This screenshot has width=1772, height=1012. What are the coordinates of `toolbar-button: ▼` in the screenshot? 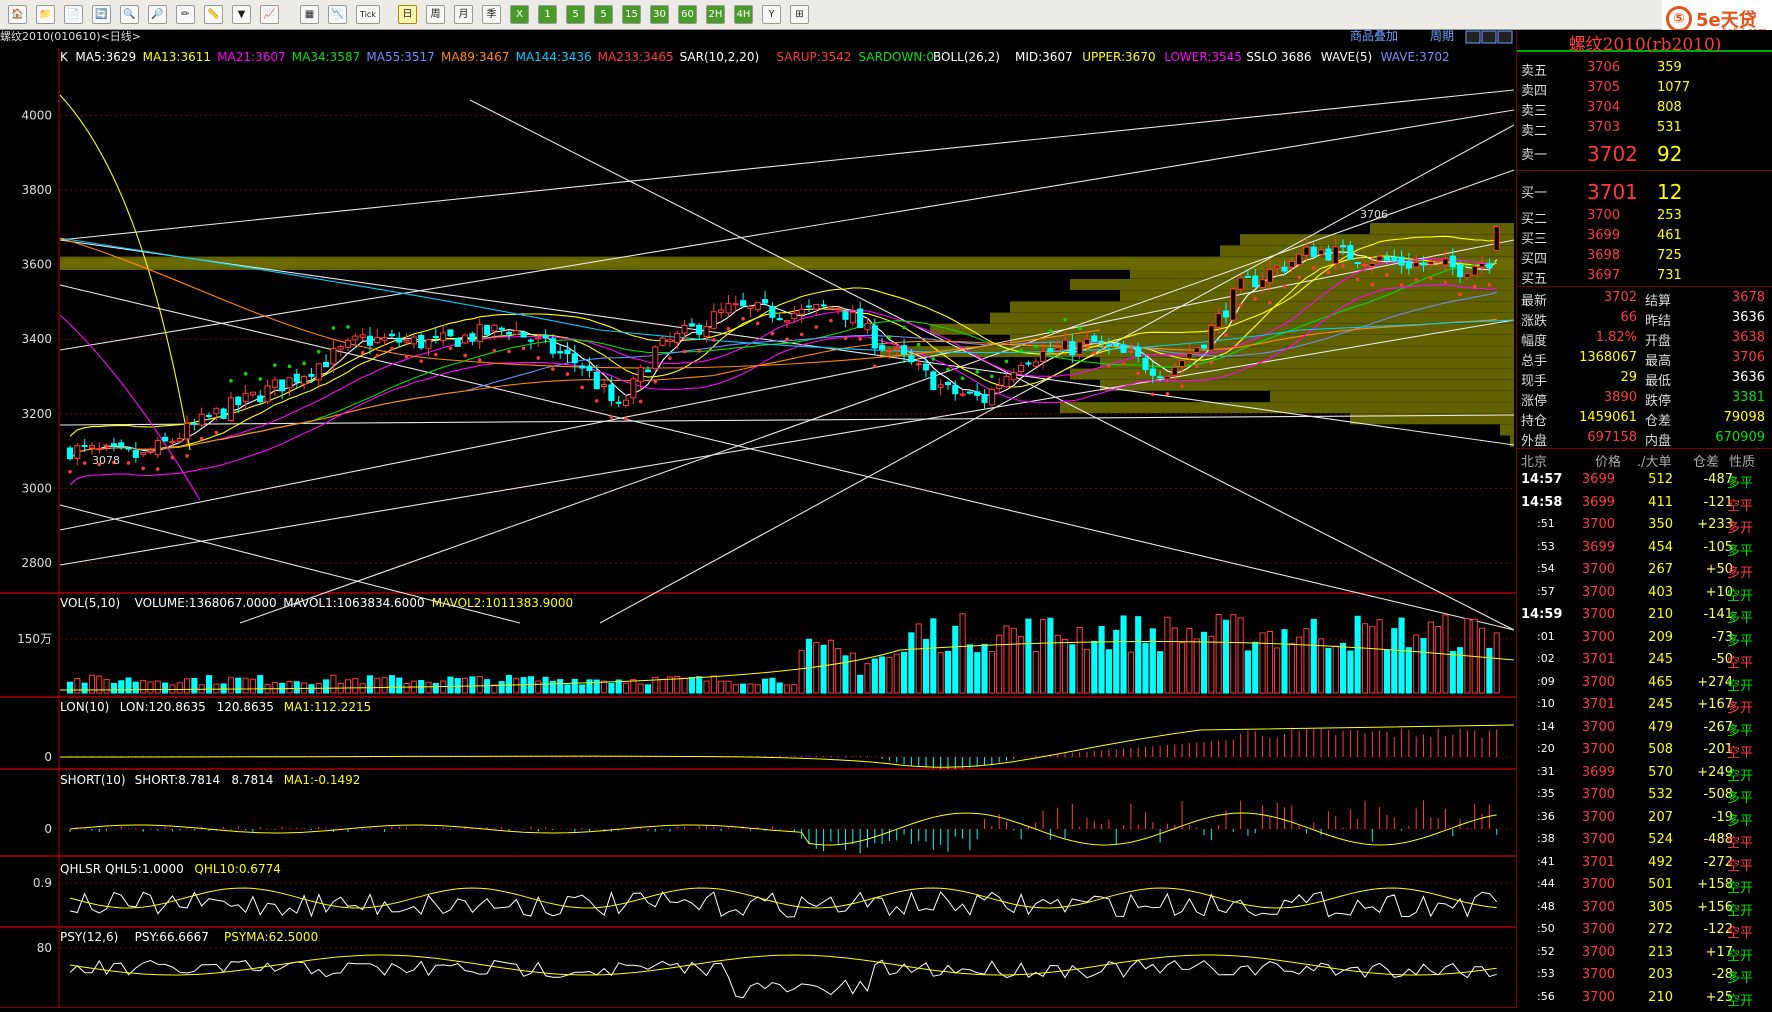 It's located at (241, 14).